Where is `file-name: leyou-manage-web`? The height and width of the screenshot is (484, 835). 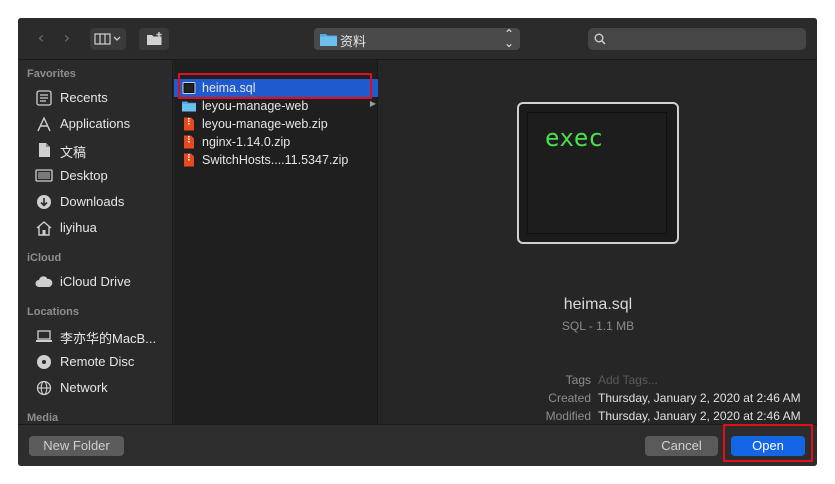
file-name: leyou-manage-web is located at coordinates (255, 106).